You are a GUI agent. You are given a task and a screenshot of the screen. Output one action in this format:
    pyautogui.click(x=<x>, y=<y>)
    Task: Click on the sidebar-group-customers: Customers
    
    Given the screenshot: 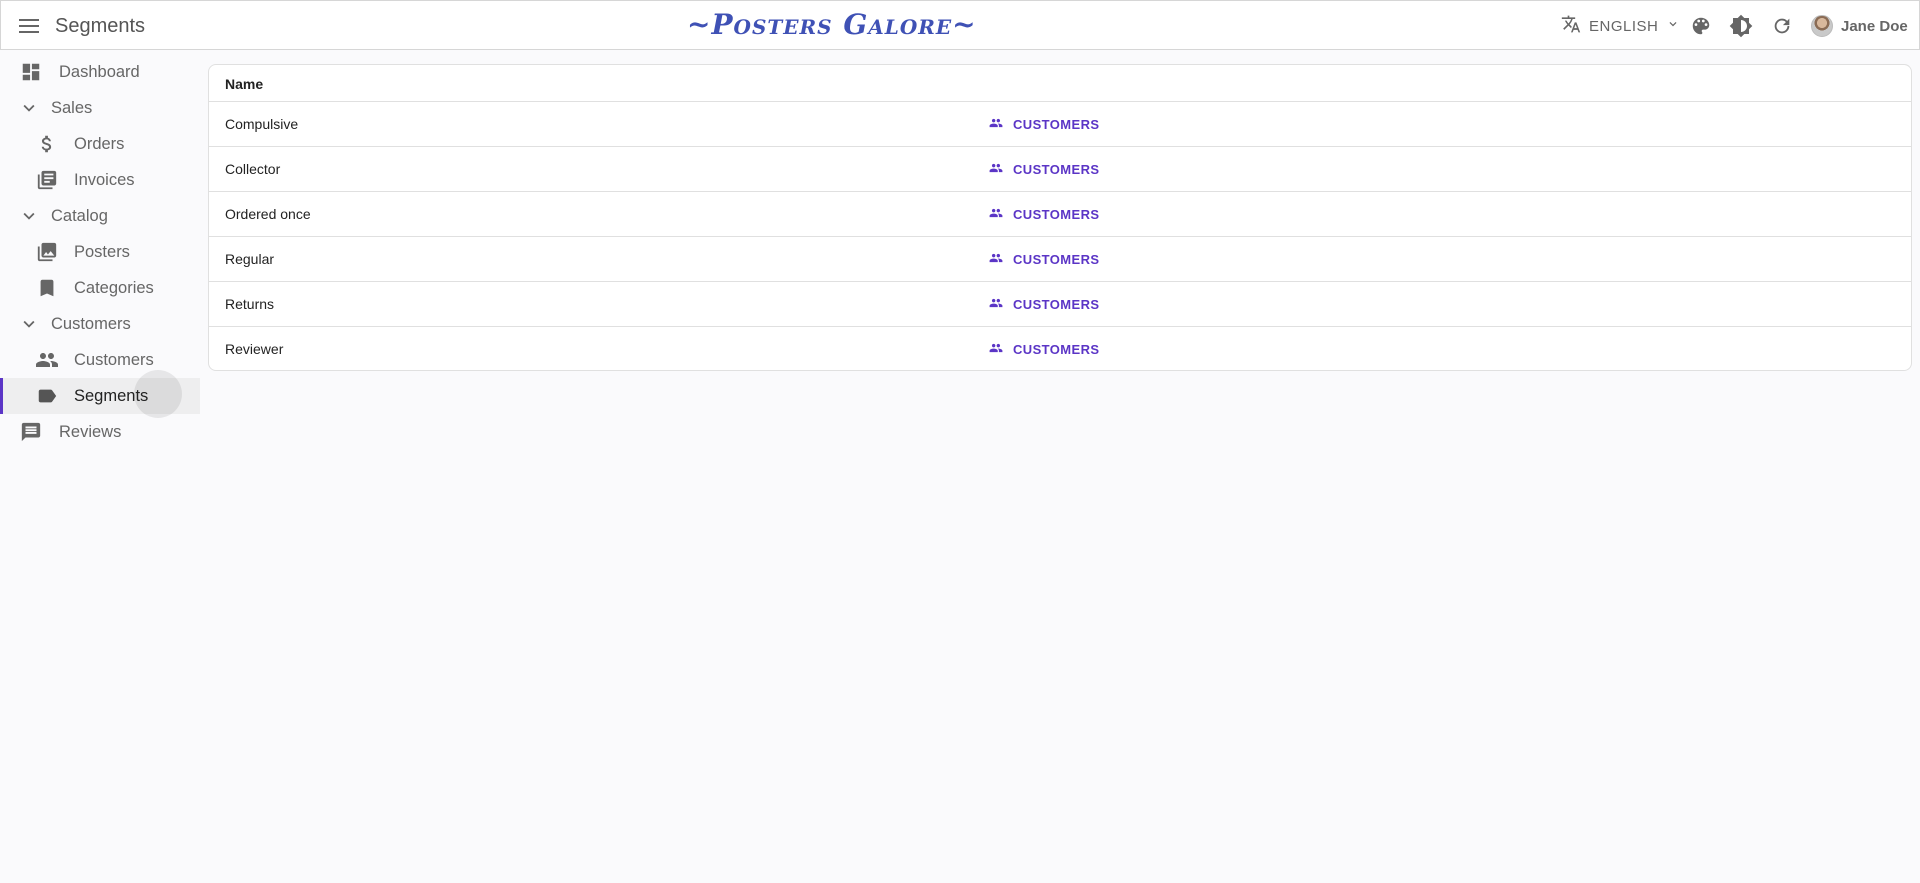 What is the action you would take?
    pyautogui.click(x=100, y=324)
    